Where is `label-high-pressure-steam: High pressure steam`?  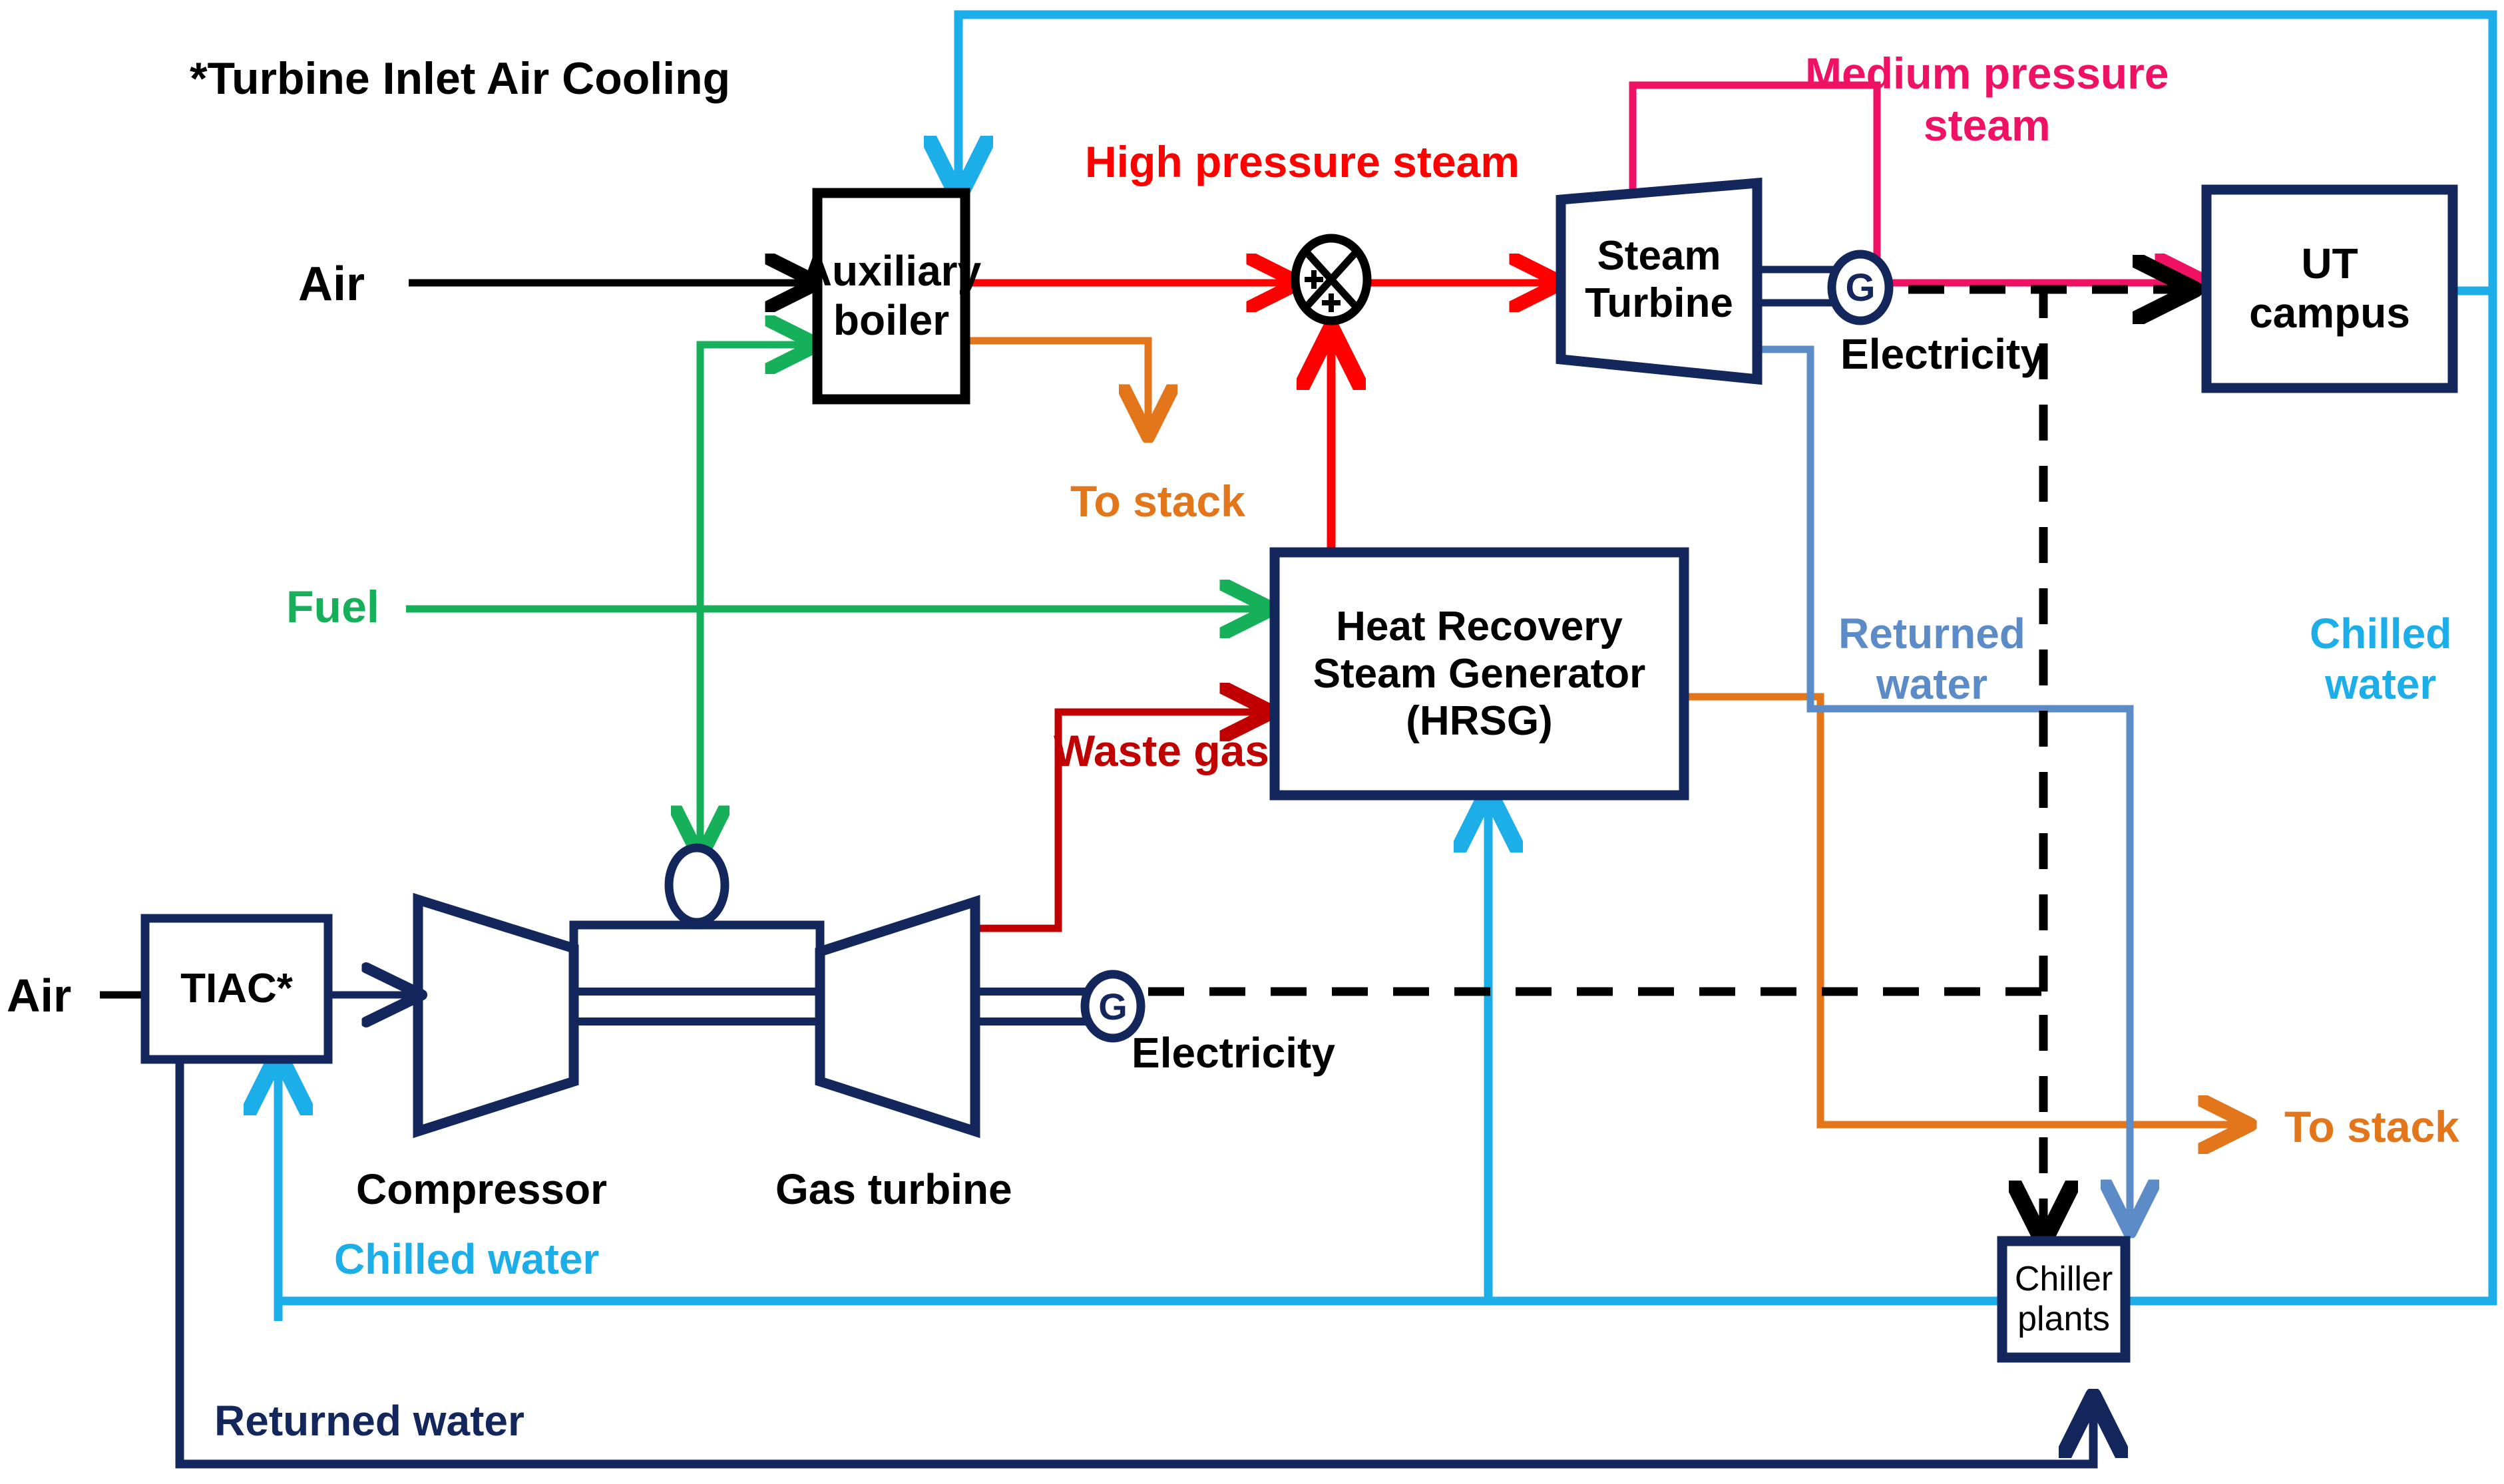
label-high-pressure-steam: High pressure steam is located at coordinates (1303, 161).